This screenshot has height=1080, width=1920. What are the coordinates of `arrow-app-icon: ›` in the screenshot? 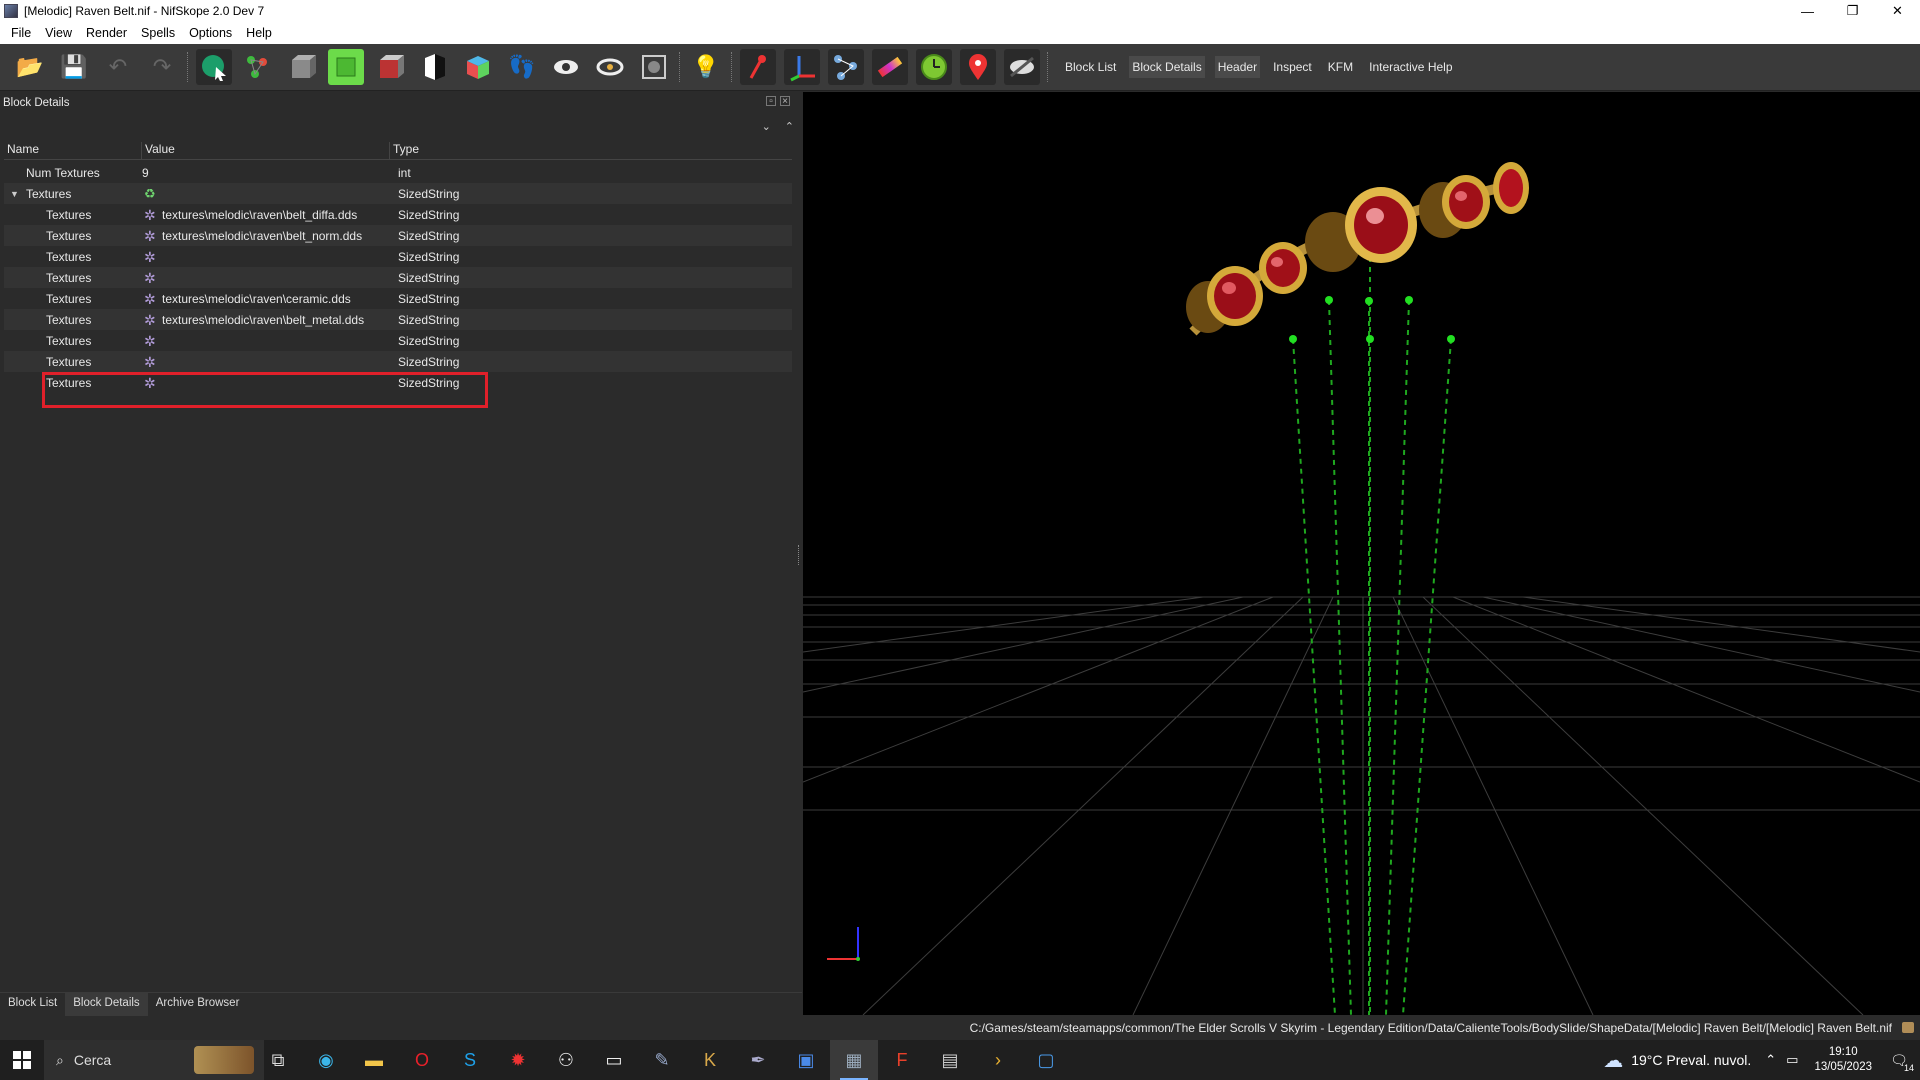 It's located at (998, 1060).